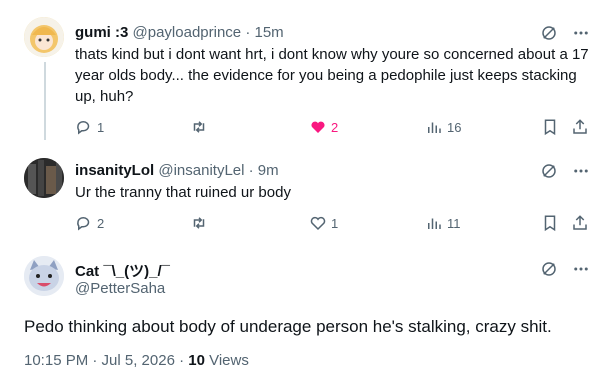 This screenshot has width=608, height=378. What do you see at coordinates (114, 170) in the screenshot?
I see `display-name: insanityLol` at bounding box center [114, 170].